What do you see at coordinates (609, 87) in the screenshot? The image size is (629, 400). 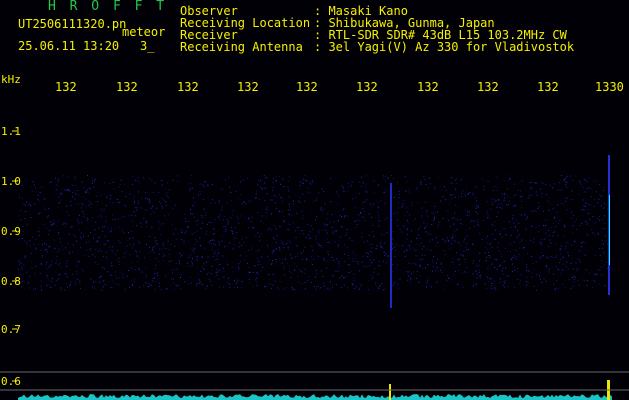 I see `time-tick-label: 1330` at bounding box center [609, 87].